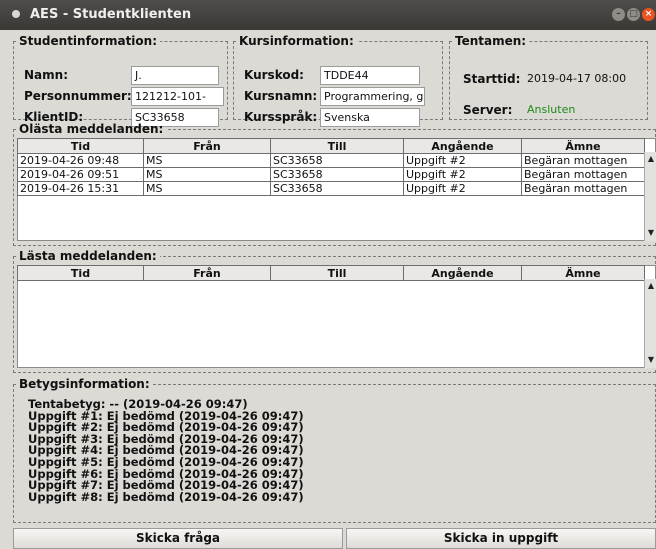 This screenshot has width=656, height=549. I want to click on unread-messages-legend: Olästa meddelanden:, so click(91, 129).